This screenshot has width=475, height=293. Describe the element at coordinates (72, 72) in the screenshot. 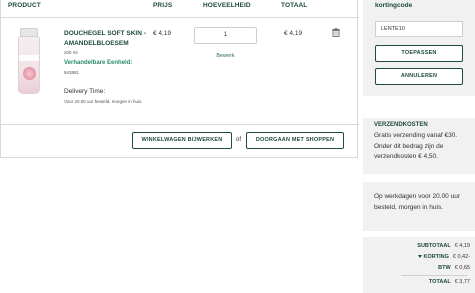

I see `product-code: 943881` at that location.